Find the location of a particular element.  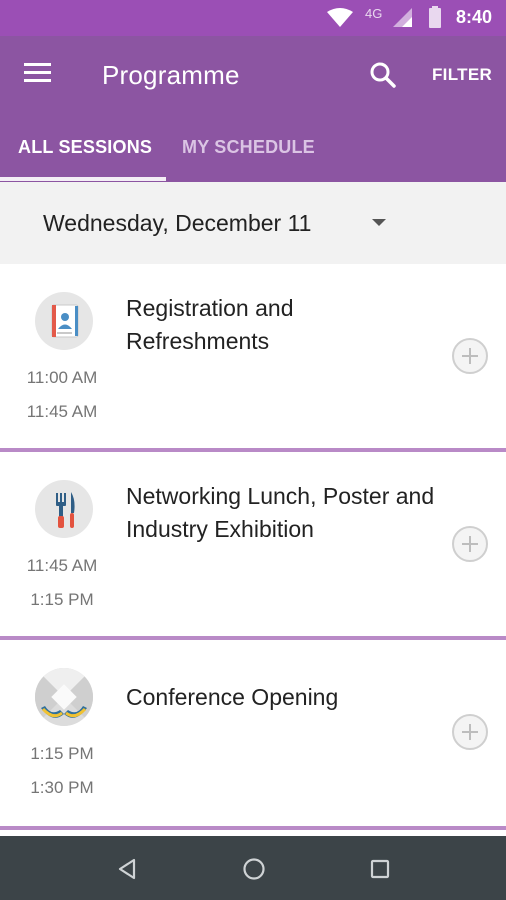

session-end-time: 1:15 PM is located at coordinates (62, 599).